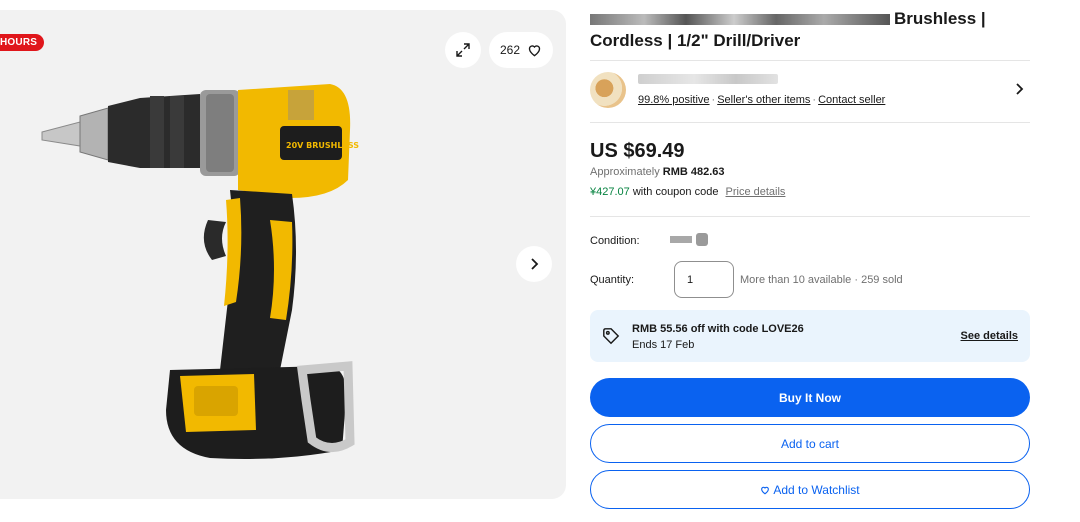  What do you see at coordinates (674, 100) in the screenshot?
I see `feedback-link: 99.8% positive` at bounding box center [674, 100].